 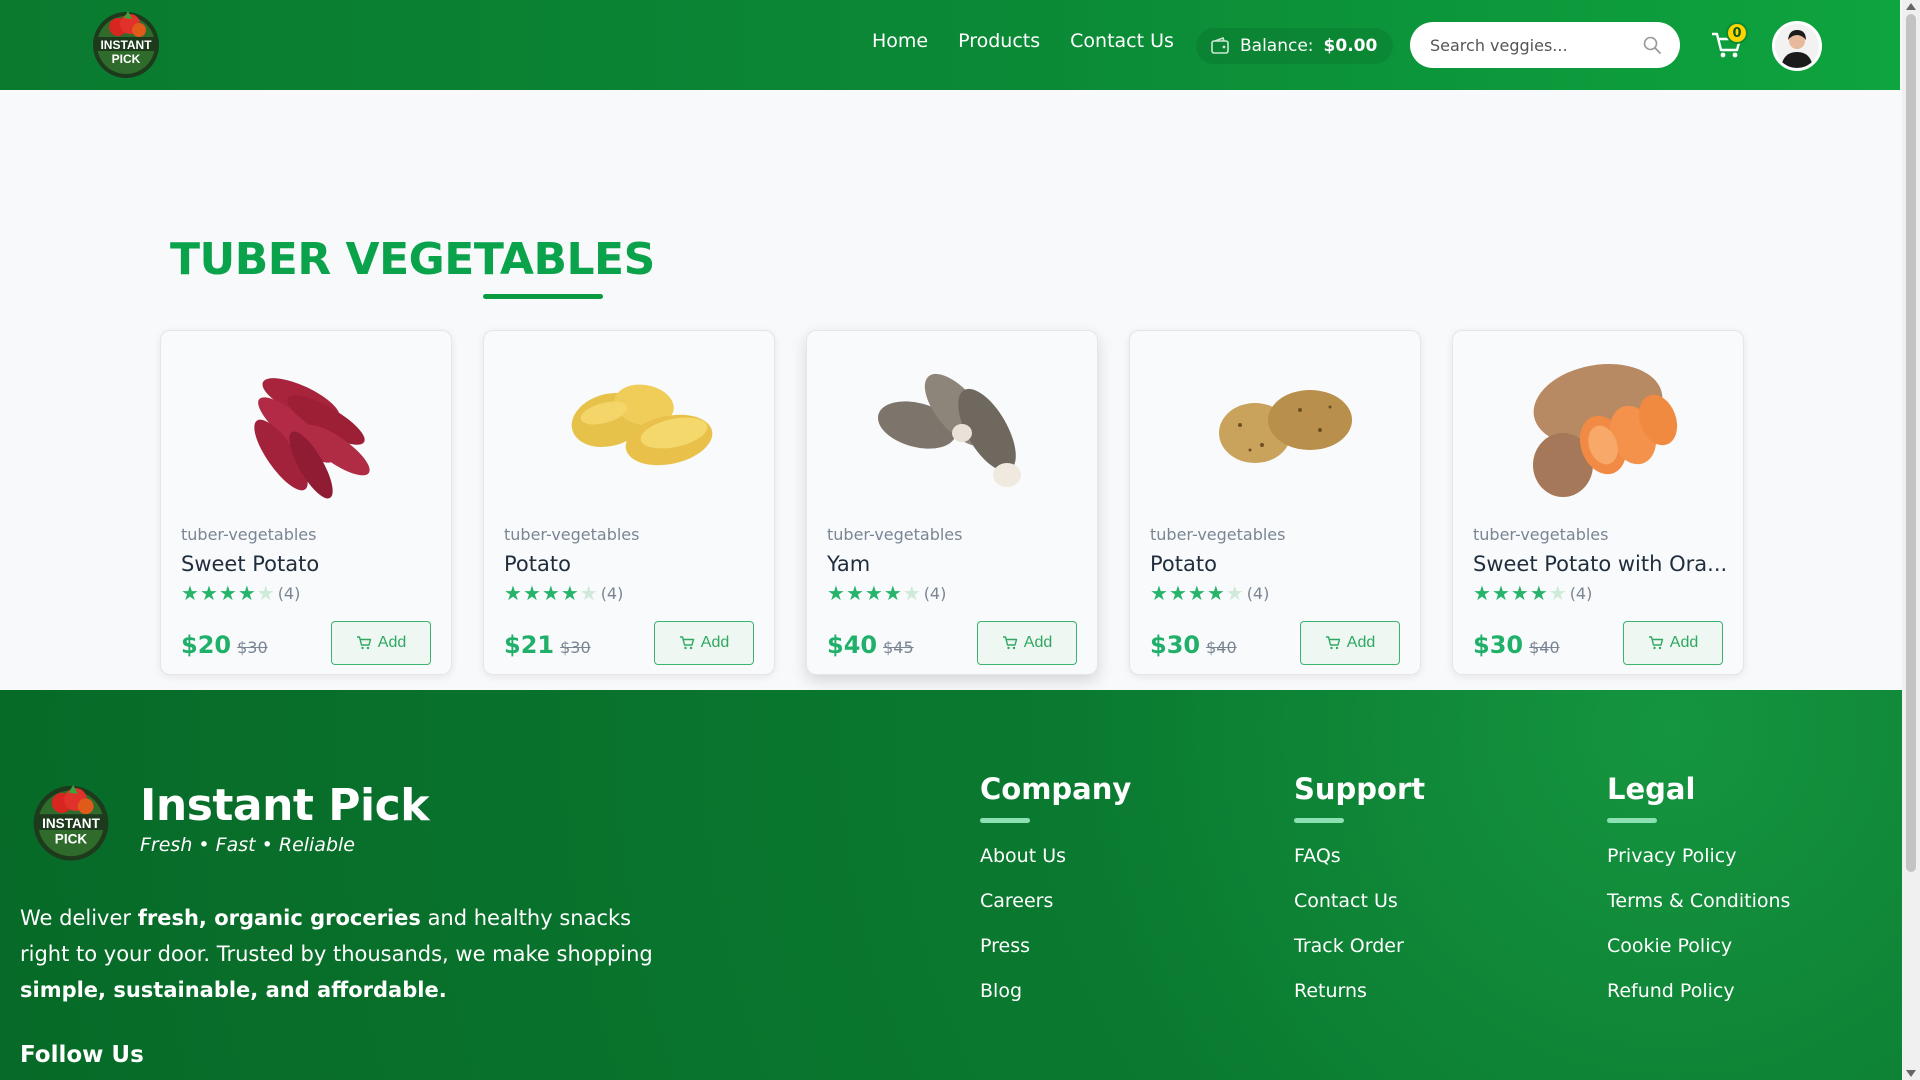 I want to click on avatar-image, so click(x=1797, y=46).